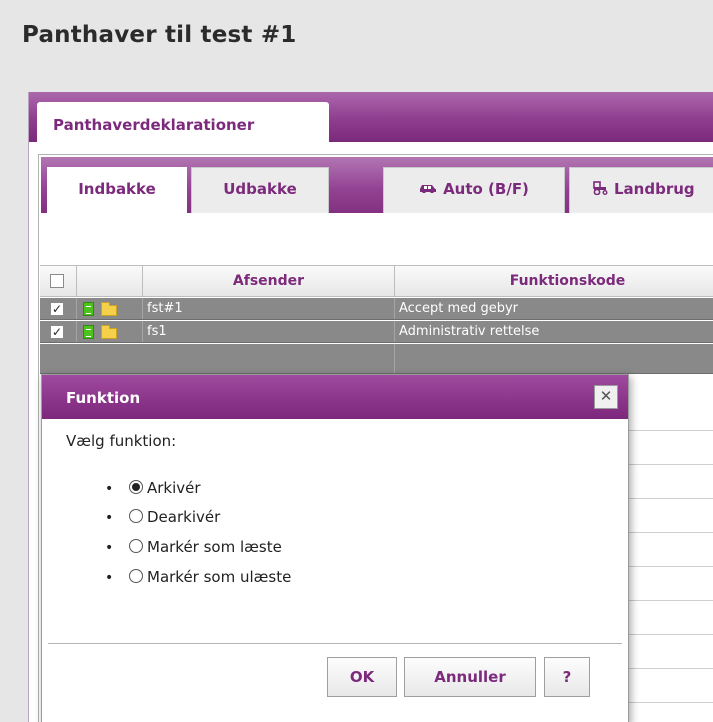 The width and height of the screenshot is (713, 722). I want to click on dialog-title: Funktion, so click(103, 398).